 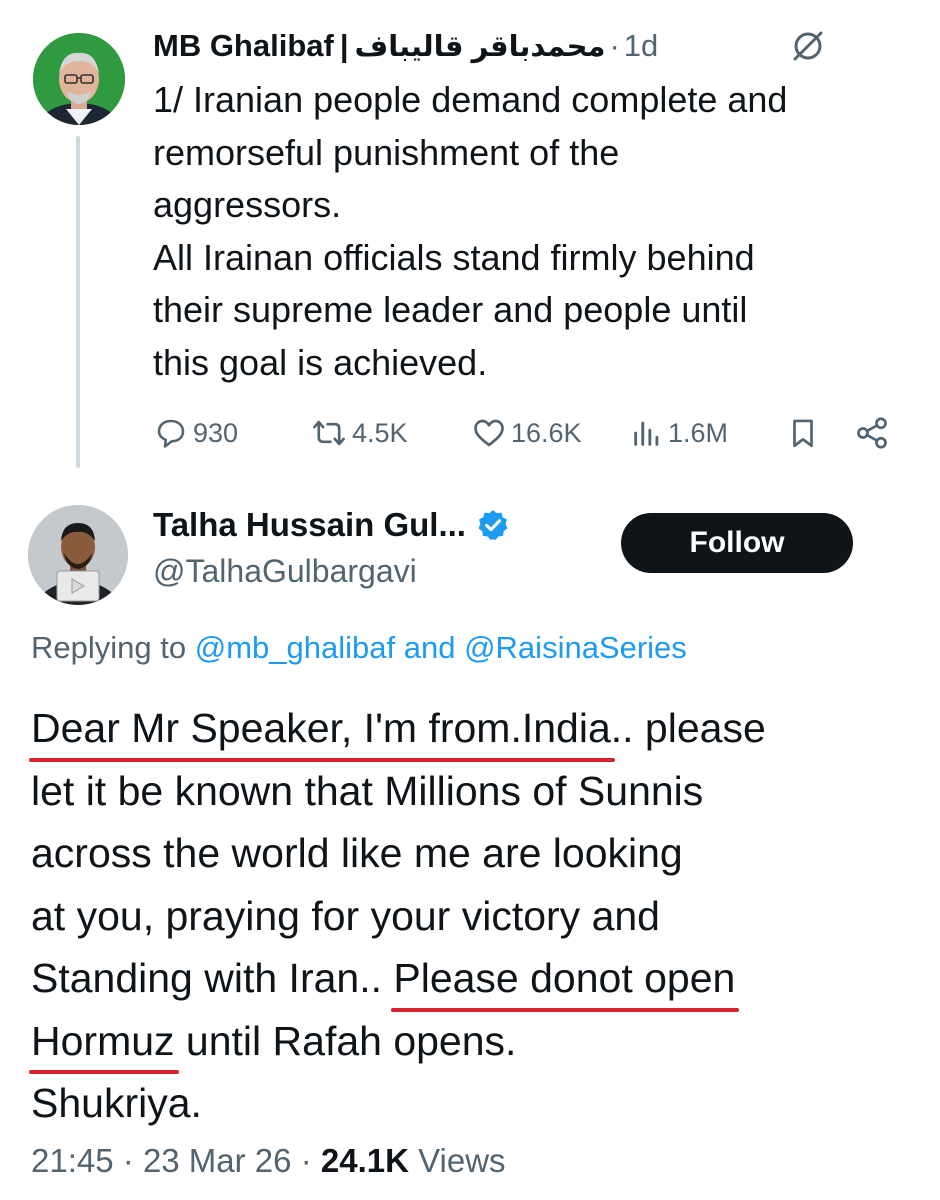 I want to click on reply-button: 930, so click(x=195, y=433).